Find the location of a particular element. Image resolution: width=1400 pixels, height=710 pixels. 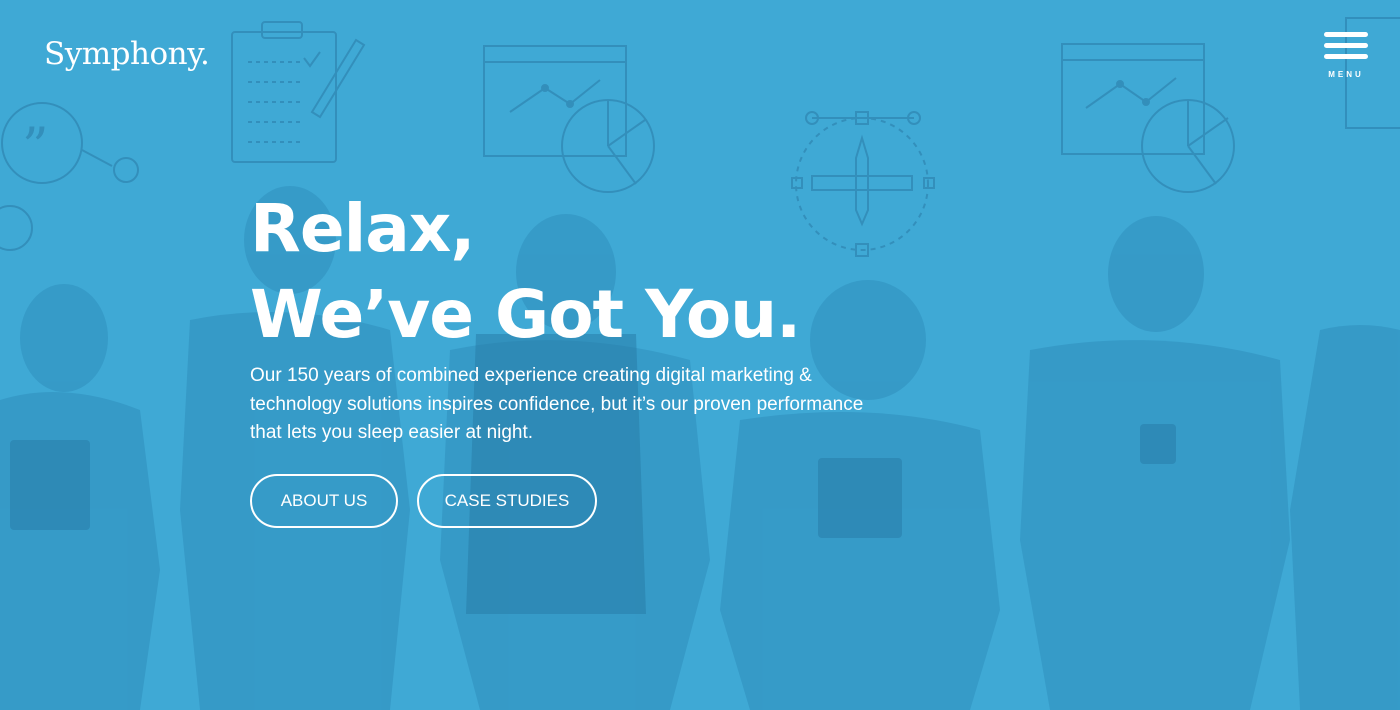

about-us-button: ABOUT US is located at coordinates (324, 501).